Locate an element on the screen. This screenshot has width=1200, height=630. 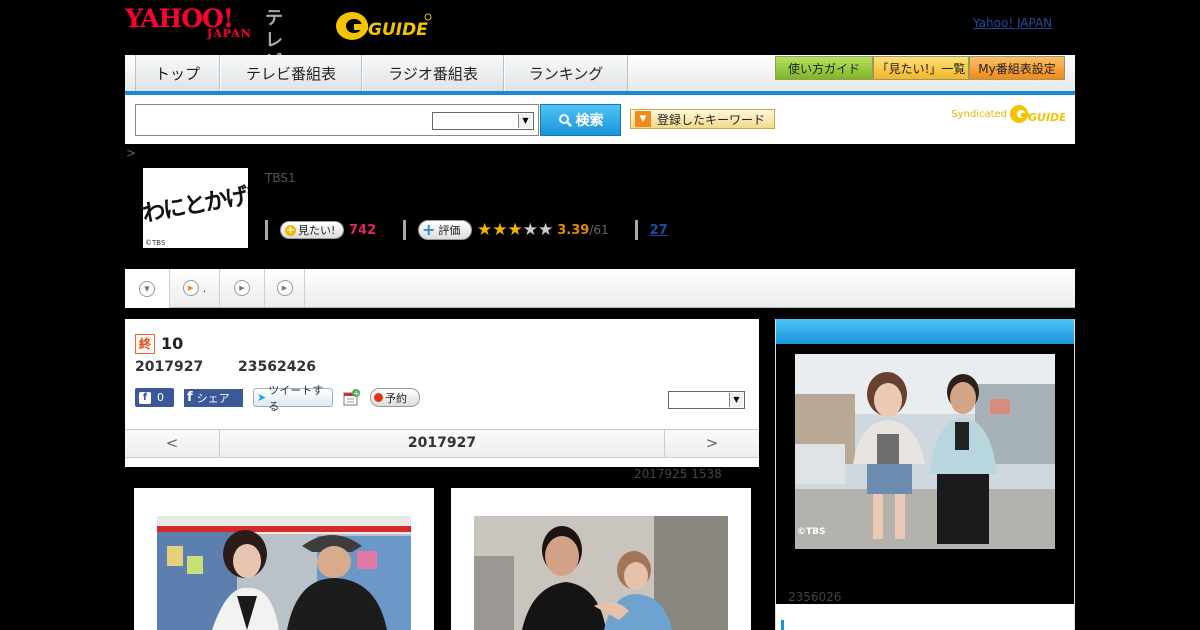
program-logo-text: わにとかげぎす is located at coordinates (195, 202).